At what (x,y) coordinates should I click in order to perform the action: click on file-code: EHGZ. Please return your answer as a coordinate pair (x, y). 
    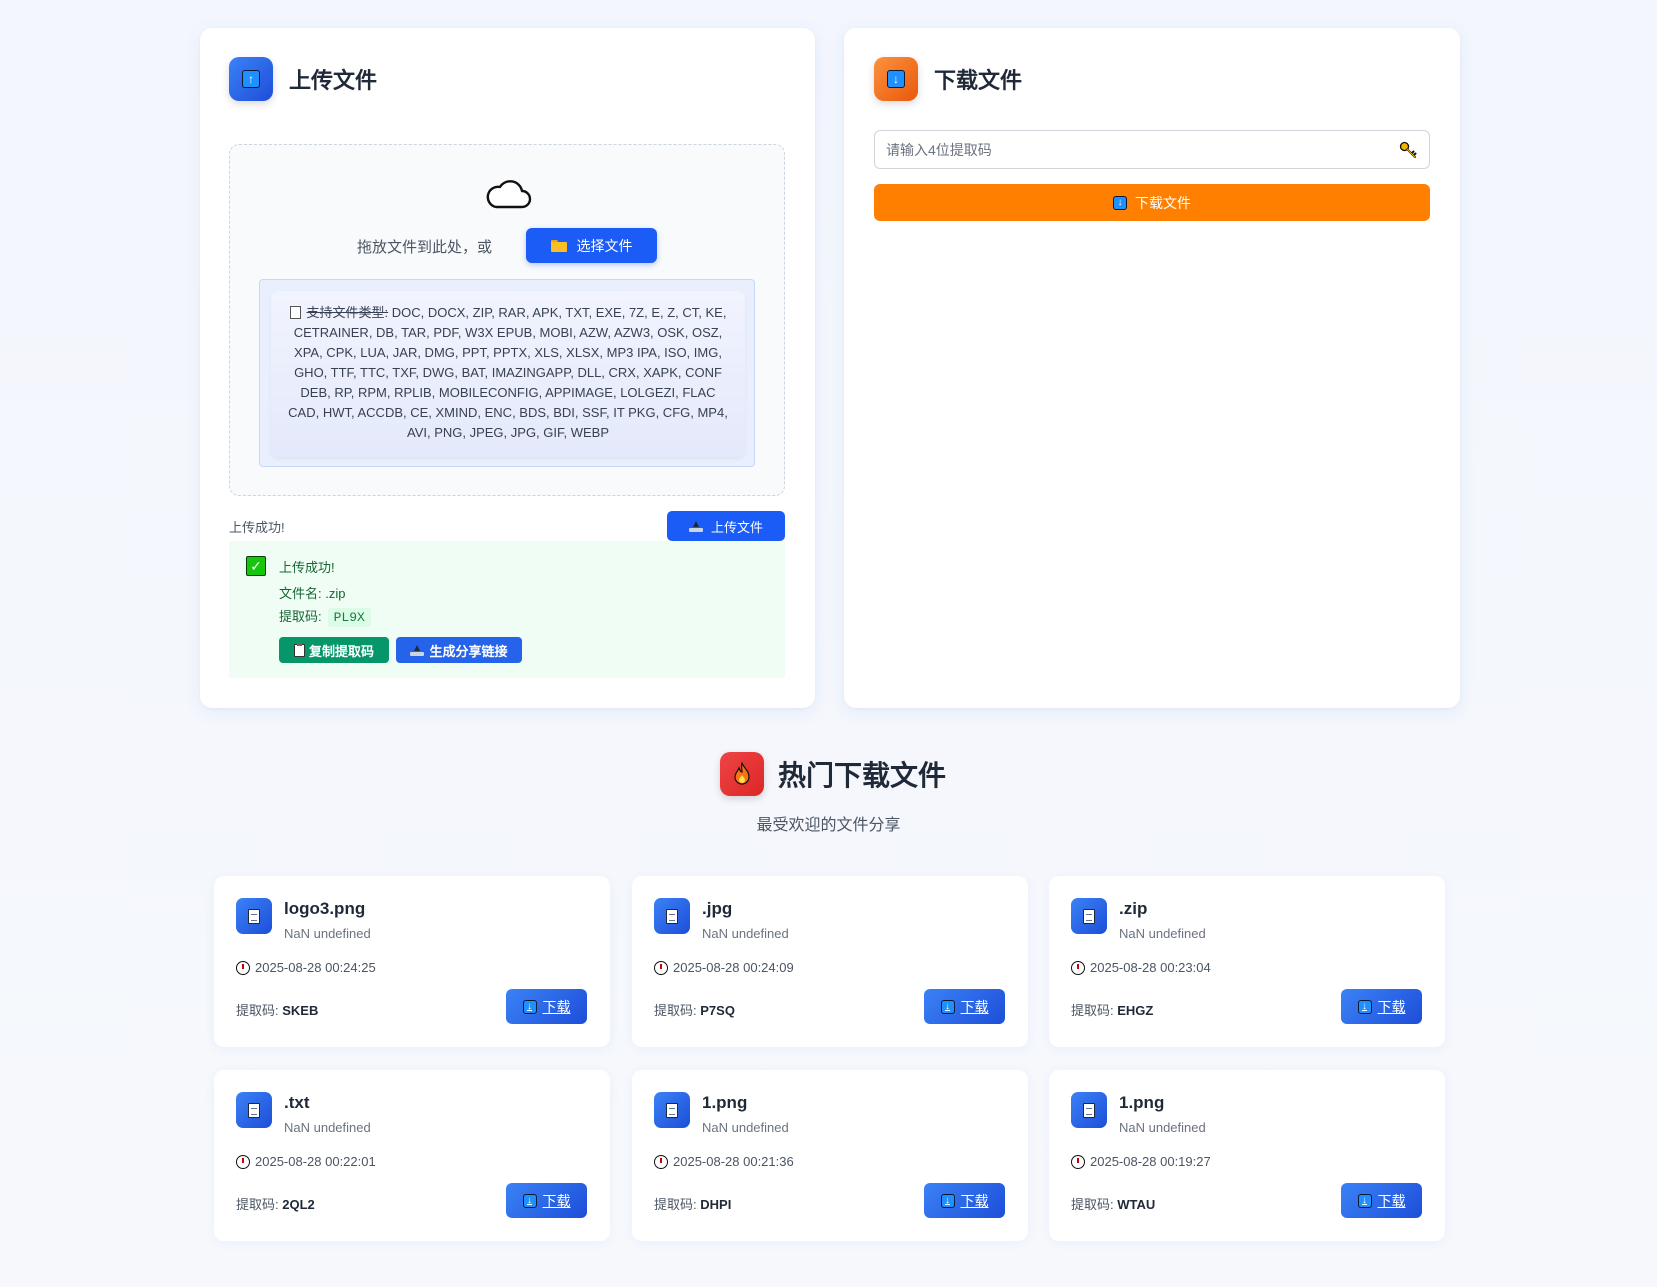
    Looking at the image, I should click on (1135, 1010).